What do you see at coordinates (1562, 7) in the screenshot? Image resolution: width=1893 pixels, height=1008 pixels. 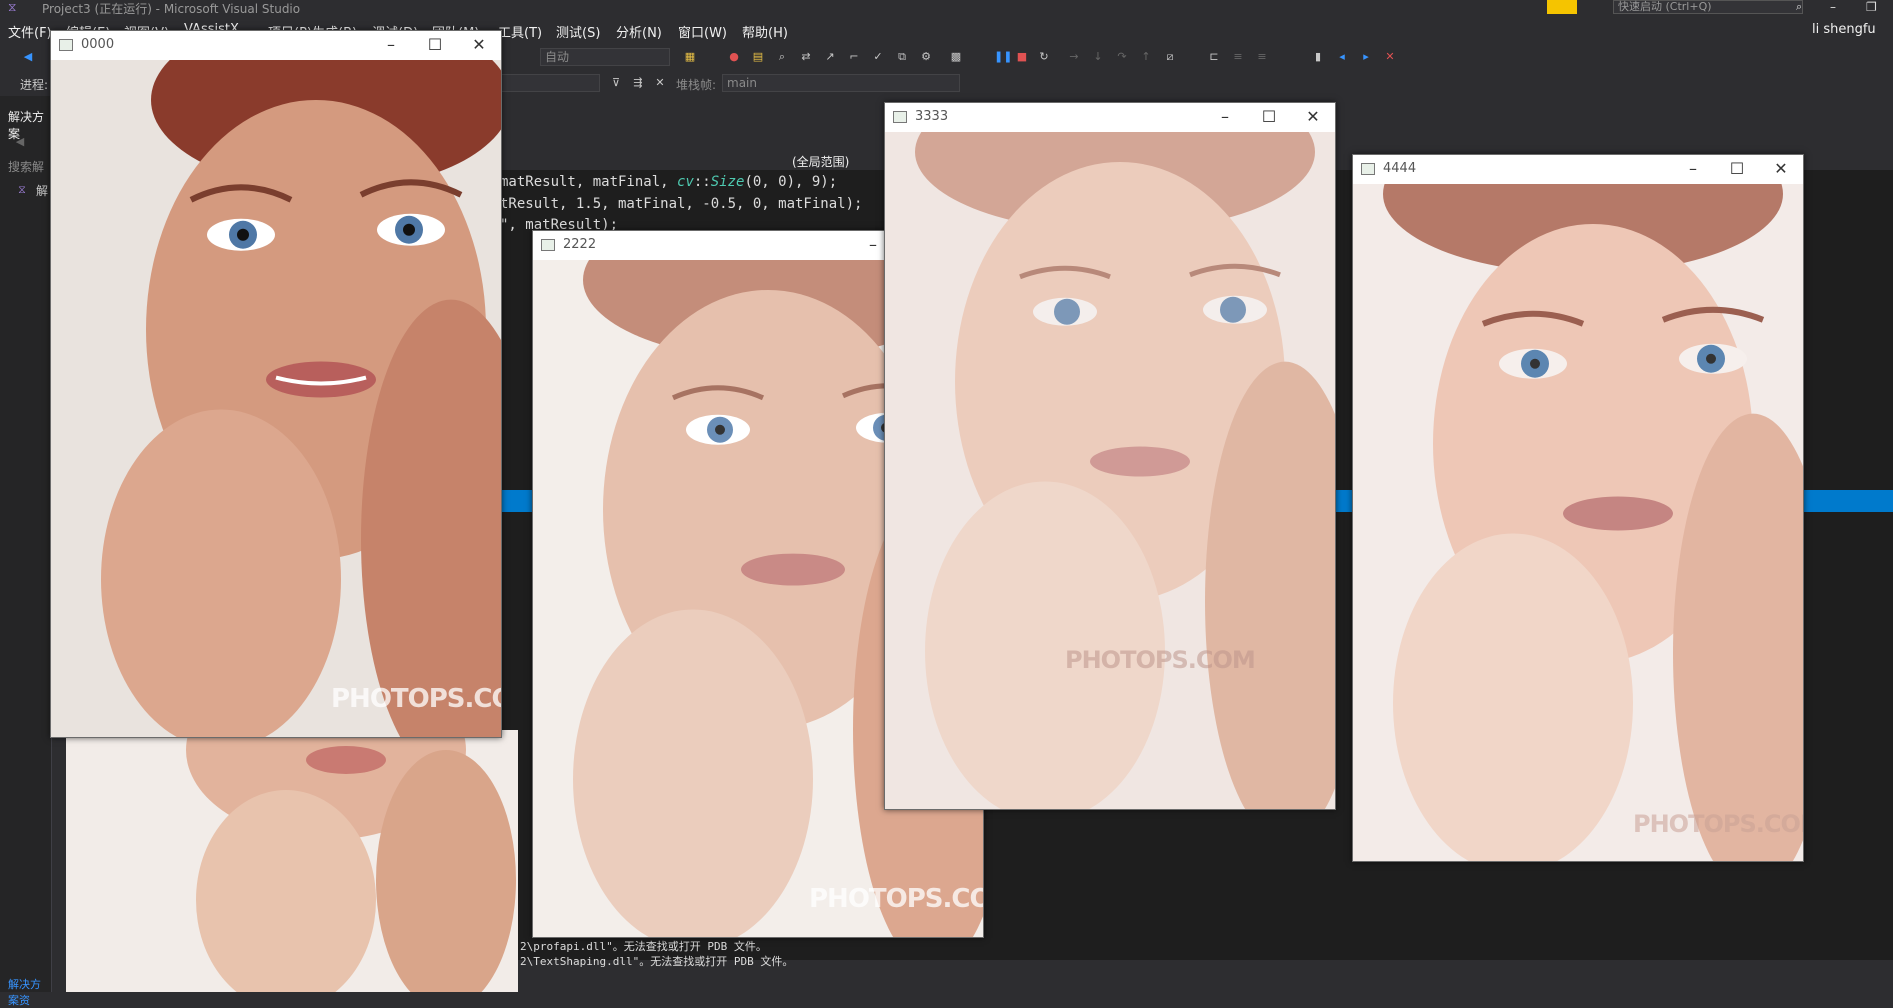 I see `notification-flag-icon` at bounding box center [1562, 7].